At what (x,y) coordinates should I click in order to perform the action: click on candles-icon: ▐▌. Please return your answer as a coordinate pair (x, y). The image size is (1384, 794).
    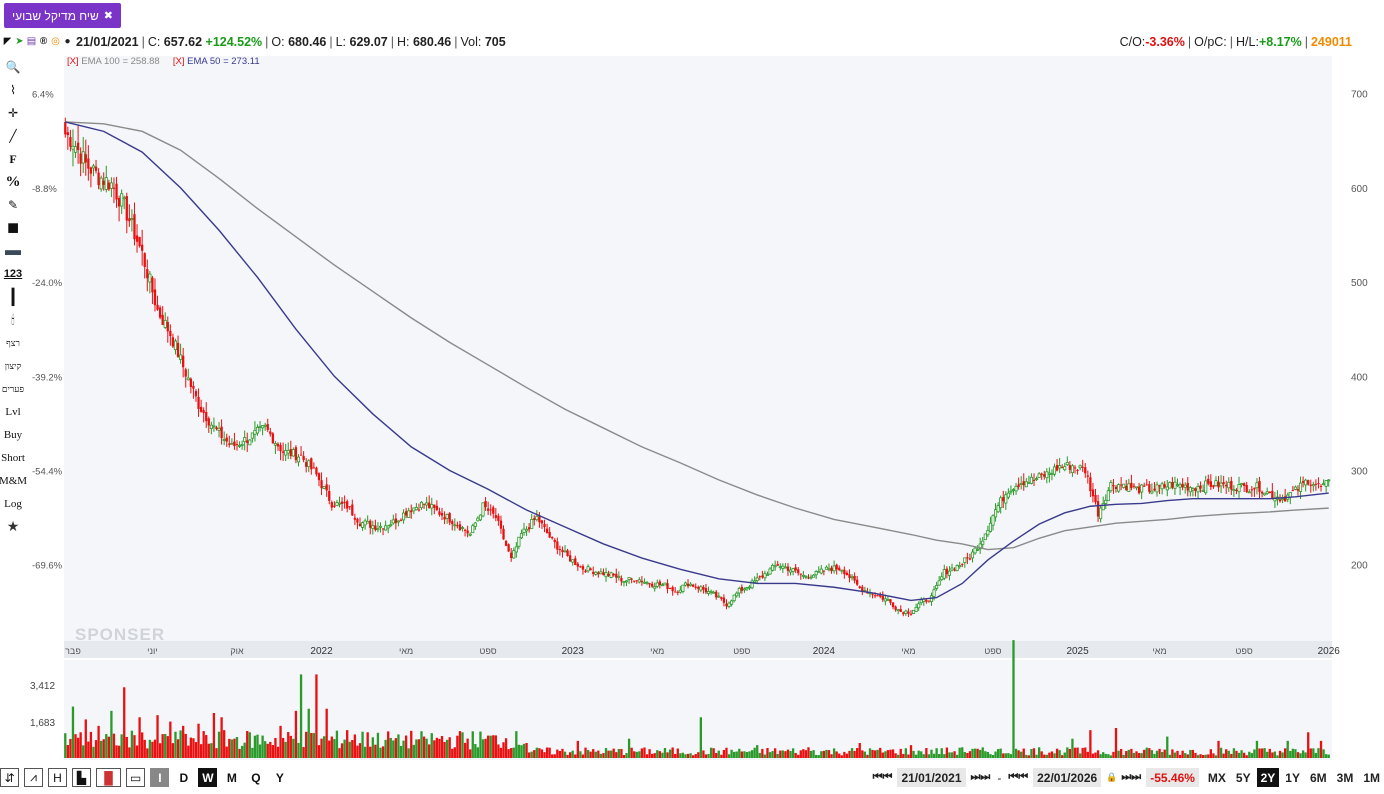
    Looking at the image, I should click on (109, 777).